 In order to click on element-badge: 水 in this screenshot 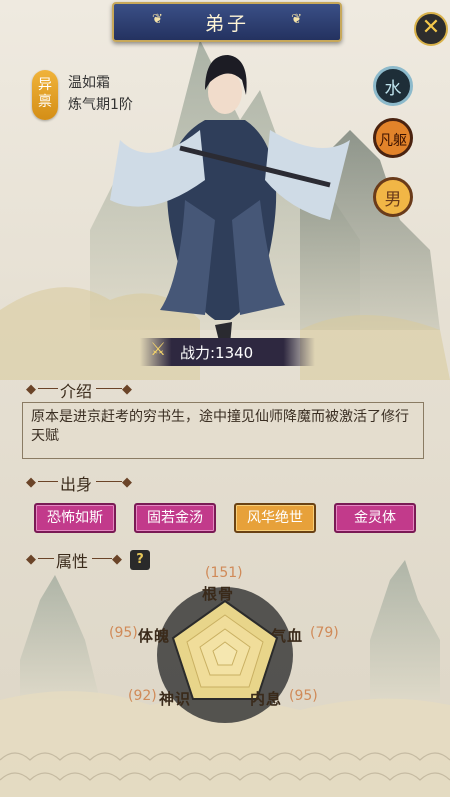, I will do `click(393, 86)`.